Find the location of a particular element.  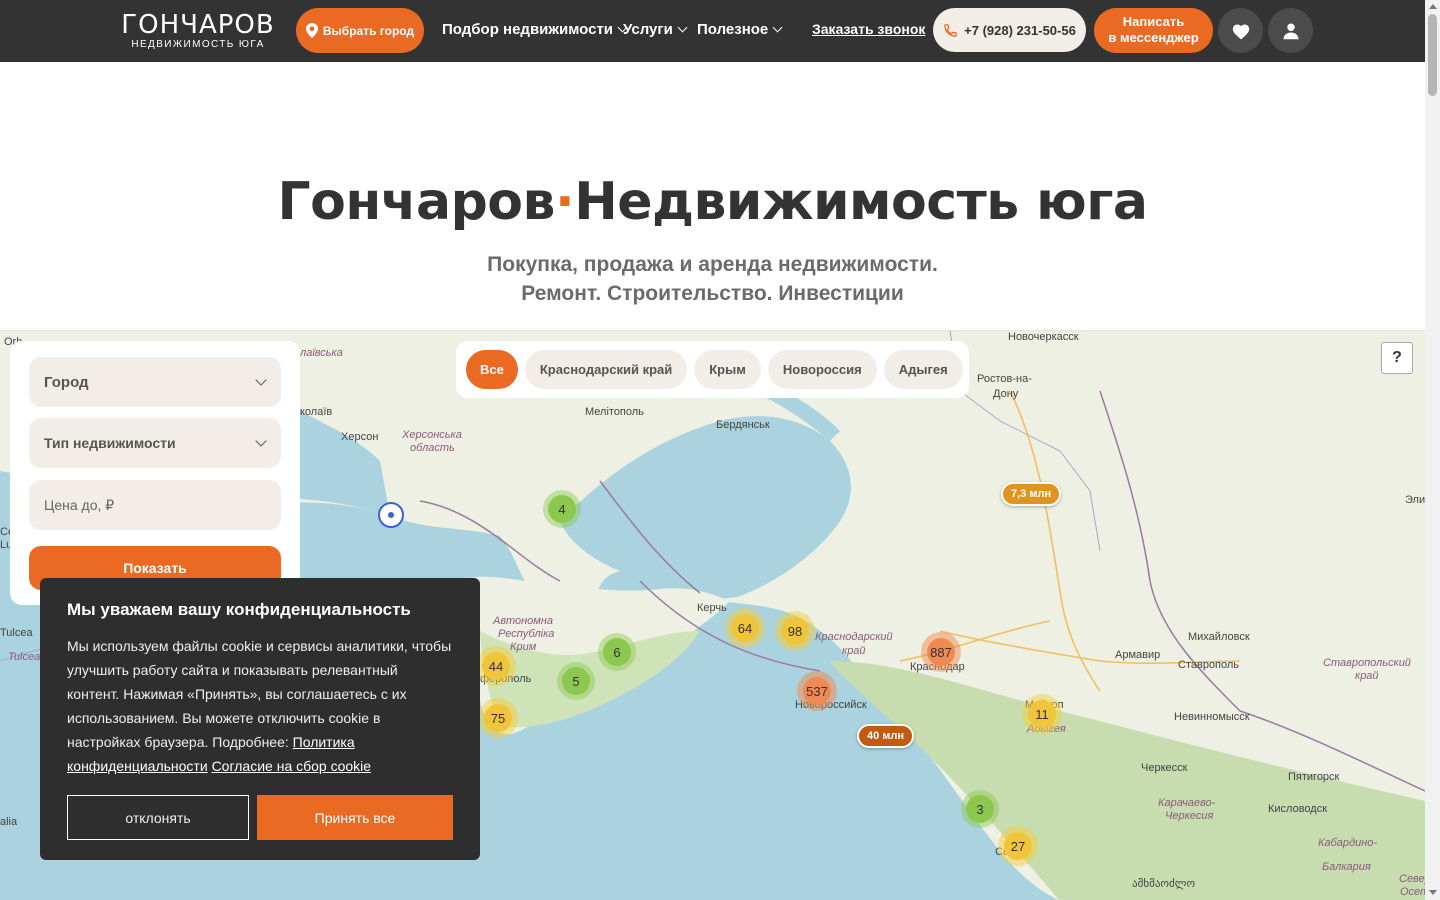

cluster-count: 64 is located at coordinates (745, 628).